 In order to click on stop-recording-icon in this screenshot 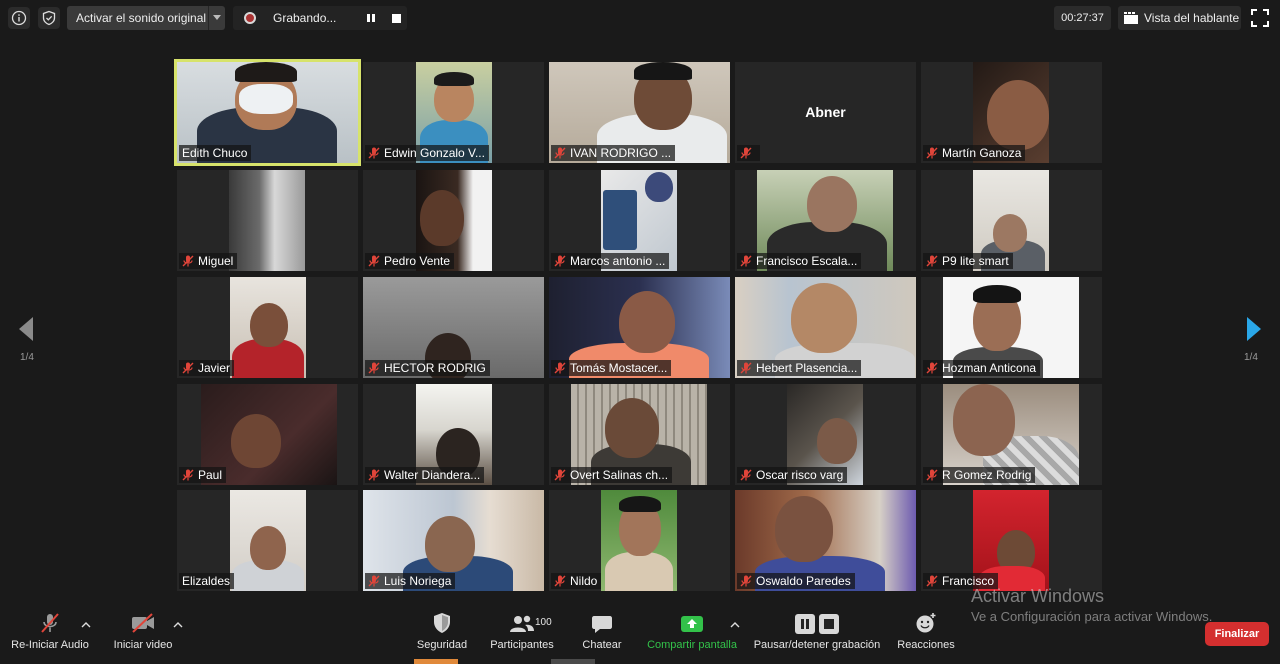, I will do `click(396, 18)`.